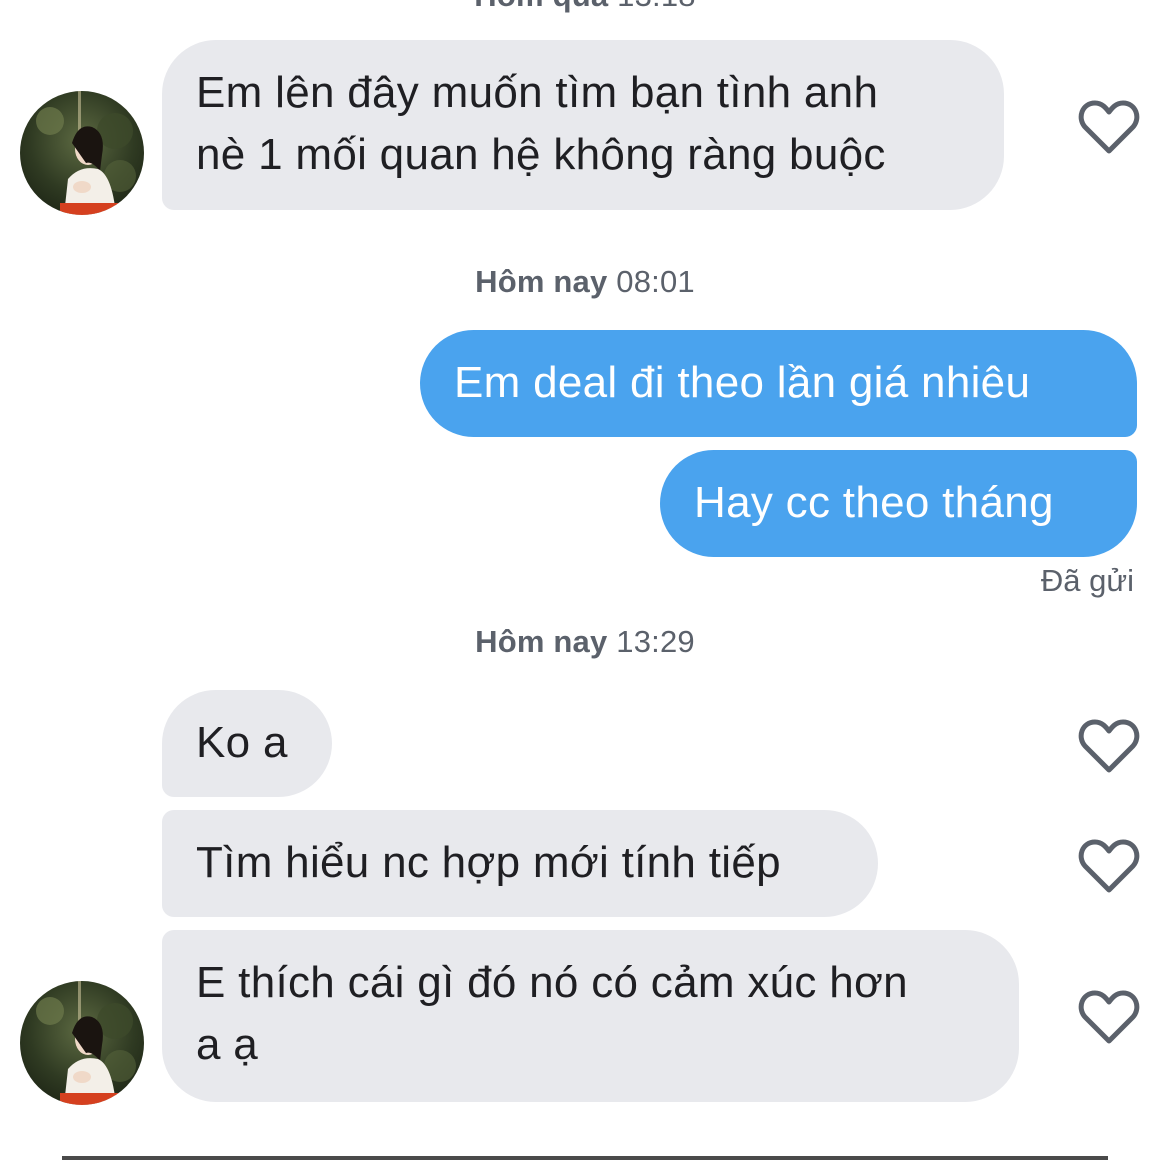  What do you see at coordinates (590, 1016) in the screenshot?
I see `message-bubble-incoming: E thích cái gì đó nó có cảm xúc hơn a ạ` at bounding box center [590, 1016].